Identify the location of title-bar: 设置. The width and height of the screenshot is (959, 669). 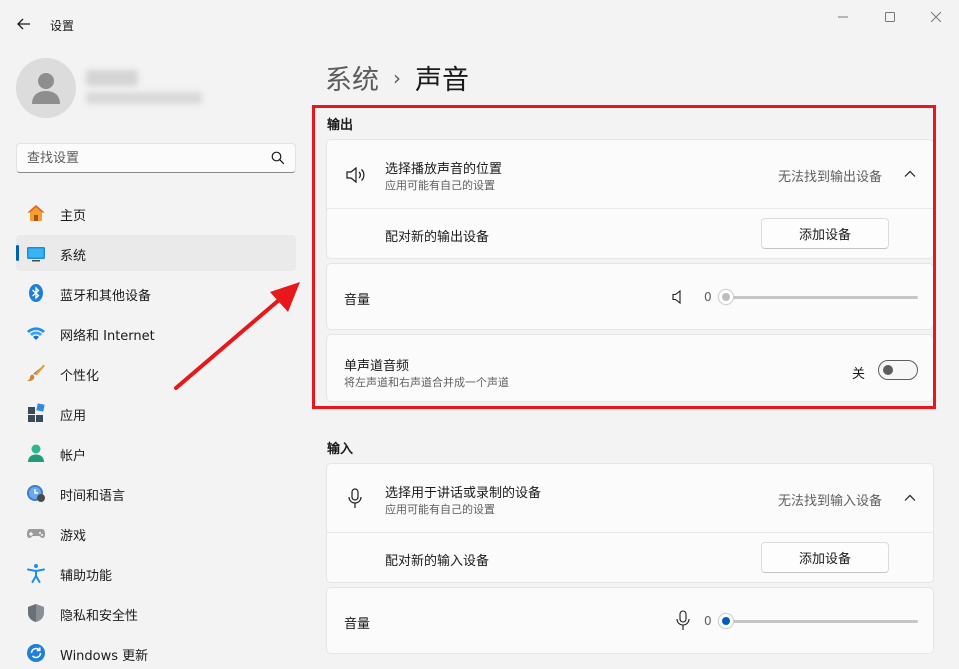
(479, 24).